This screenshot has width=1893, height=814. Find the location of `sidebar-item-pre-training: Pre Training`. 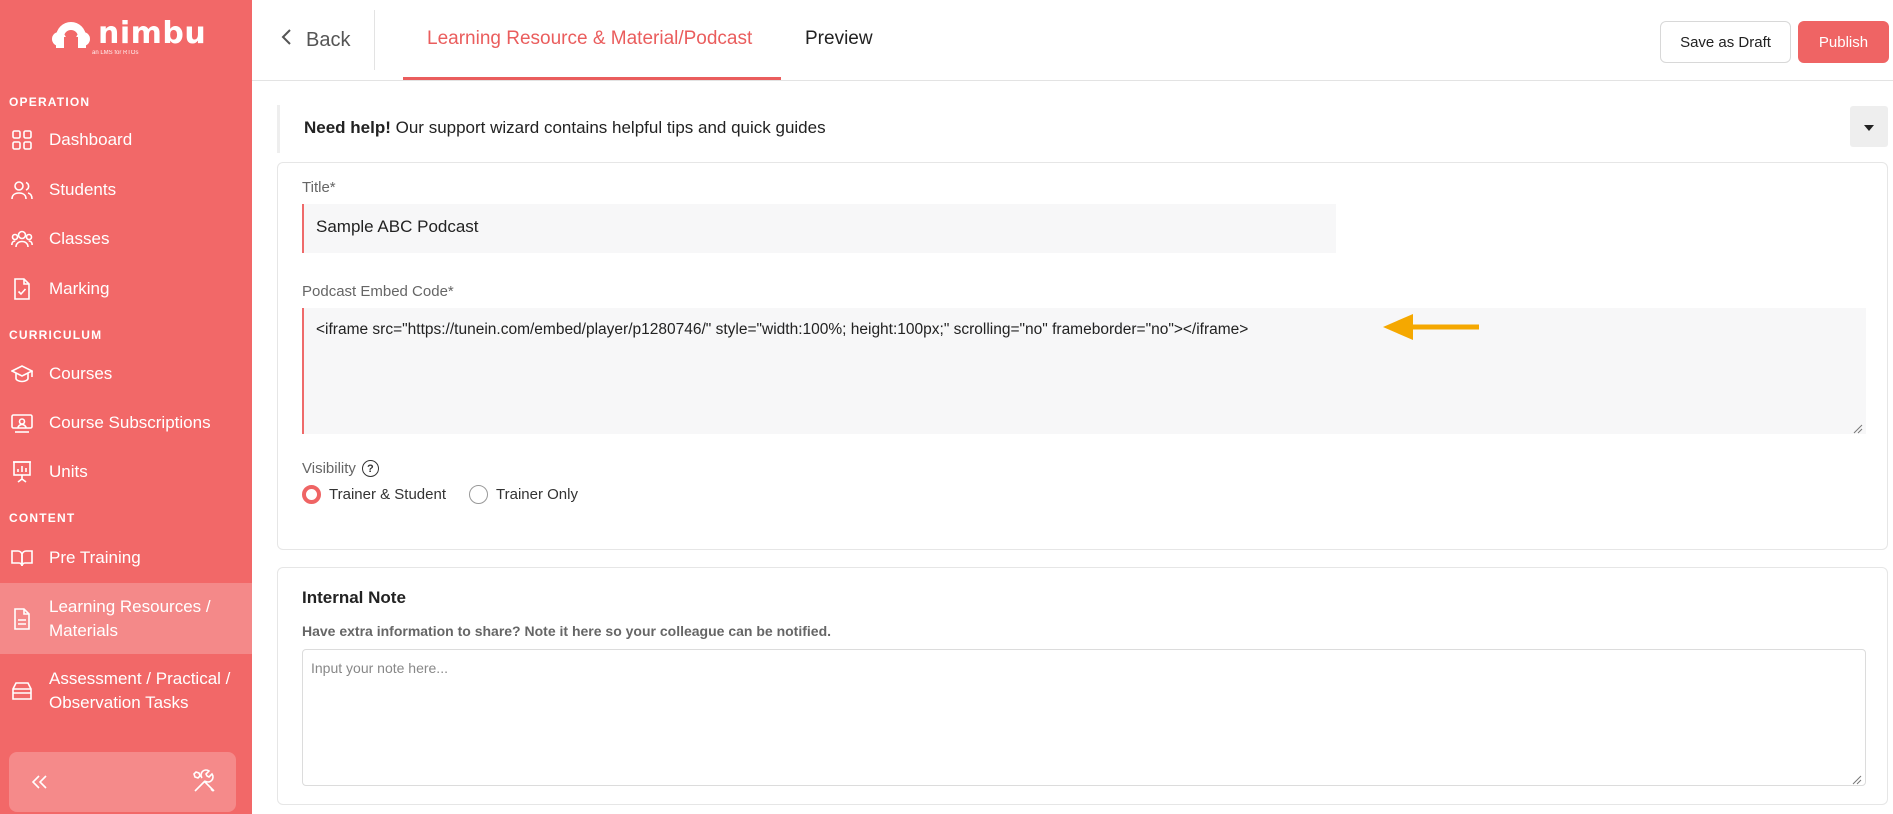

sidebar-item-pre-training: Pre Training is located at coordinates (126, 558).